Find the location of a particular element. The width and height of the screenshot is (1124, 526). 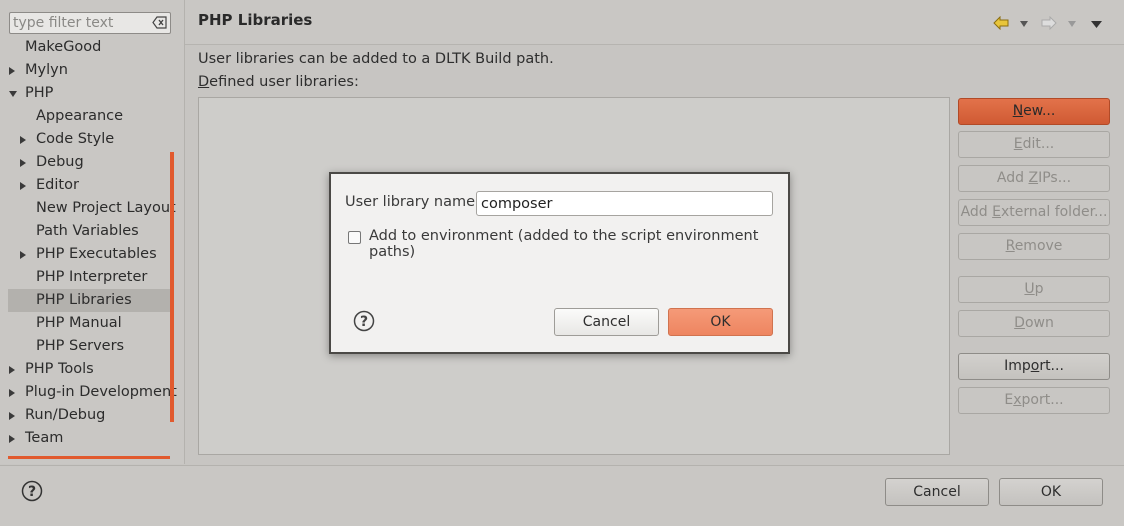

clear-filter-icon is located at coordinates (159, 22).